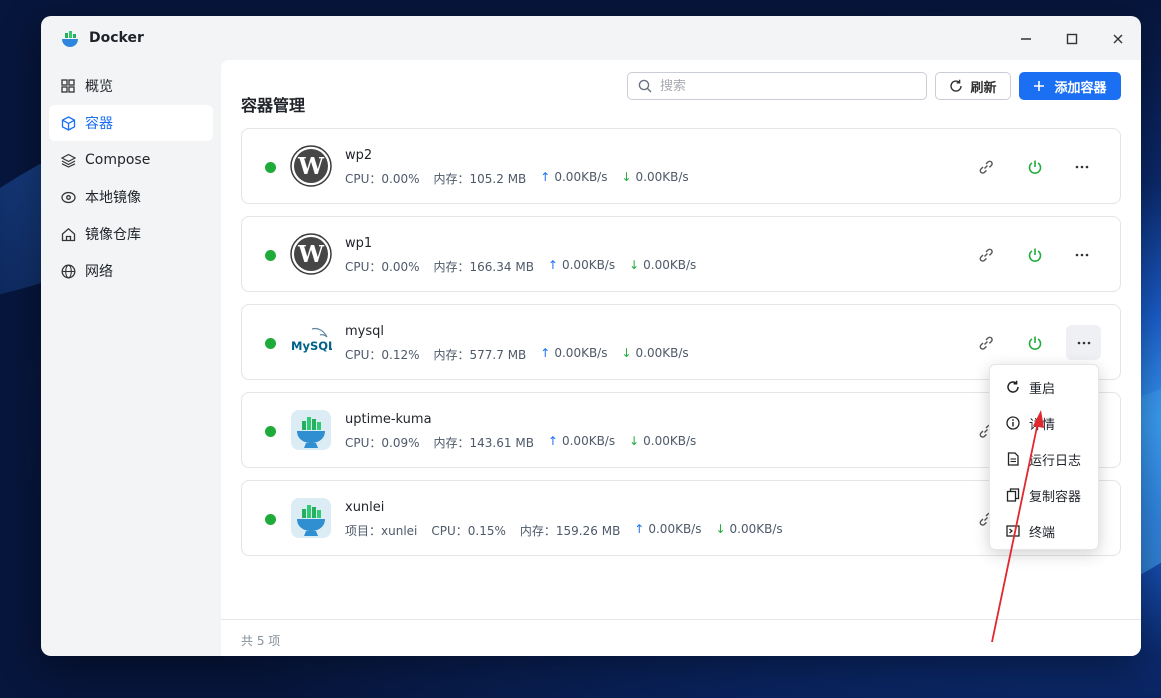 This screenshot has height=698, width=1161. I want to click on window-title: Docker, so click(116, 38).